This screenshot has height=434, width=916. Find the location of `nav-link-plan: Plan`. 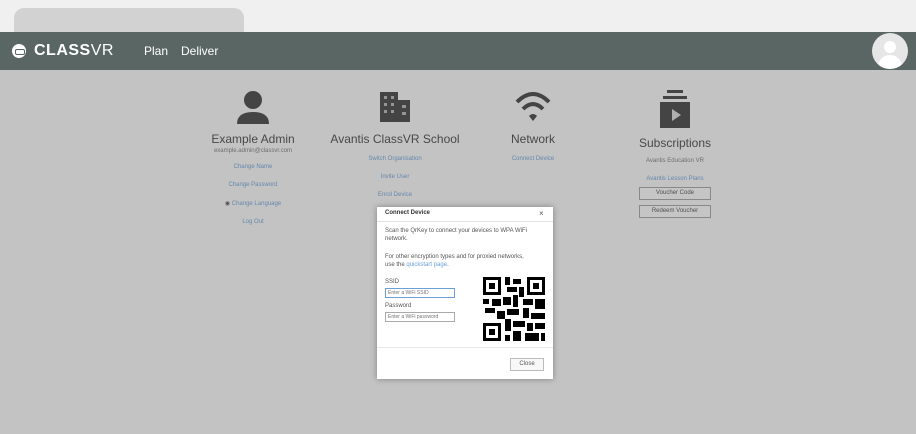

nav-link-plan: Plan is located at coordinates (156, 51).